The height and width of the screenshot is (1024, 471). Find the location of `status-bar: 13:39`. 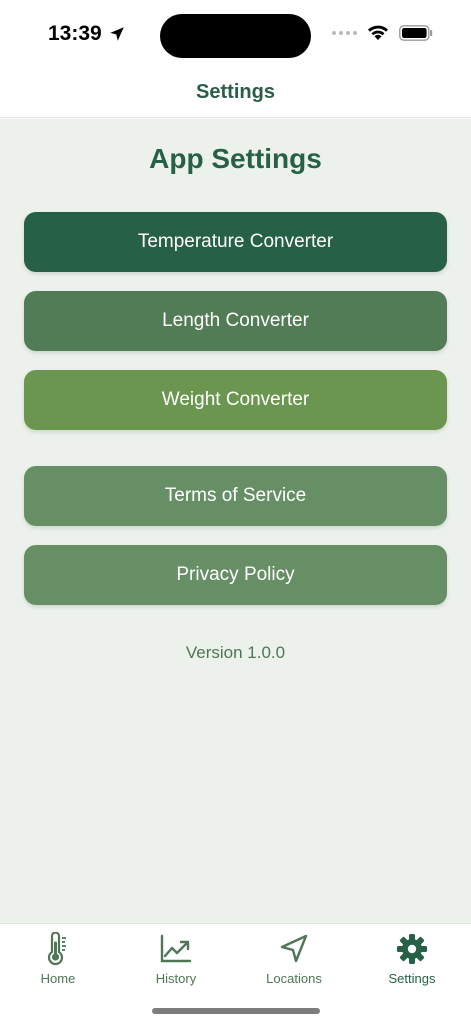

status-bar: 13:39 is located at coordinates (235, 34).